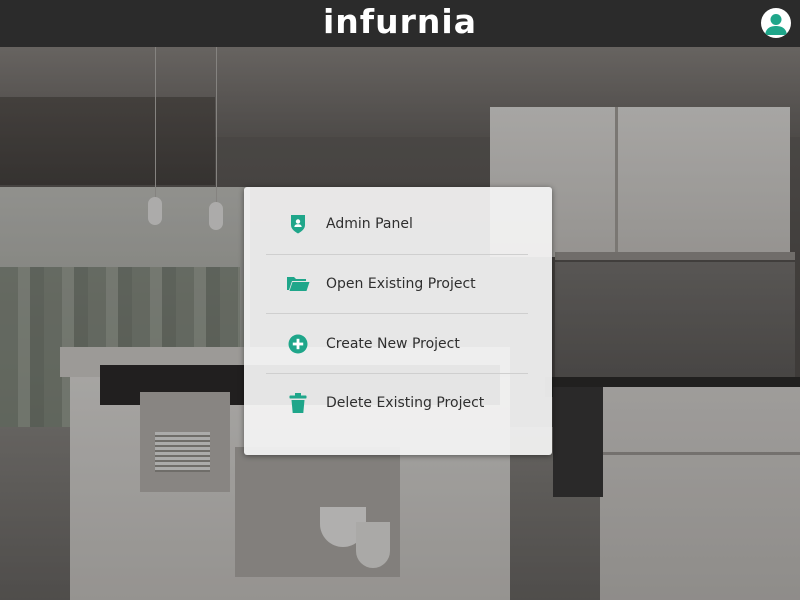 This screenshot has height=600, width=800. I want to click on menu-item-label: Admin Panel, so click(369, 224).